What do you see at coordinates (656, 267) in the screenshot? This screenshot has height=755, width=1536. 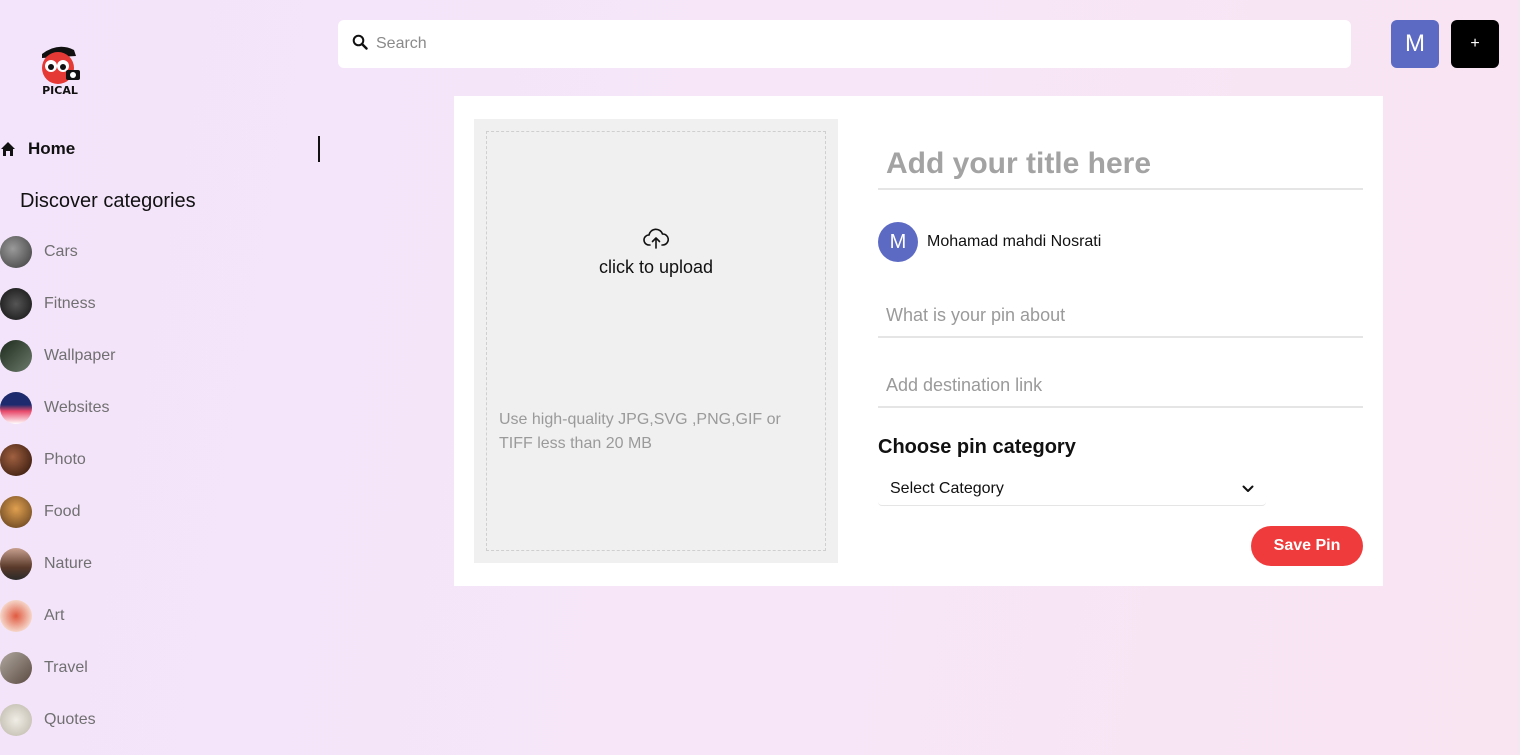 I see `upload-cta-label: click to upload` at bounding box center [656, 267].